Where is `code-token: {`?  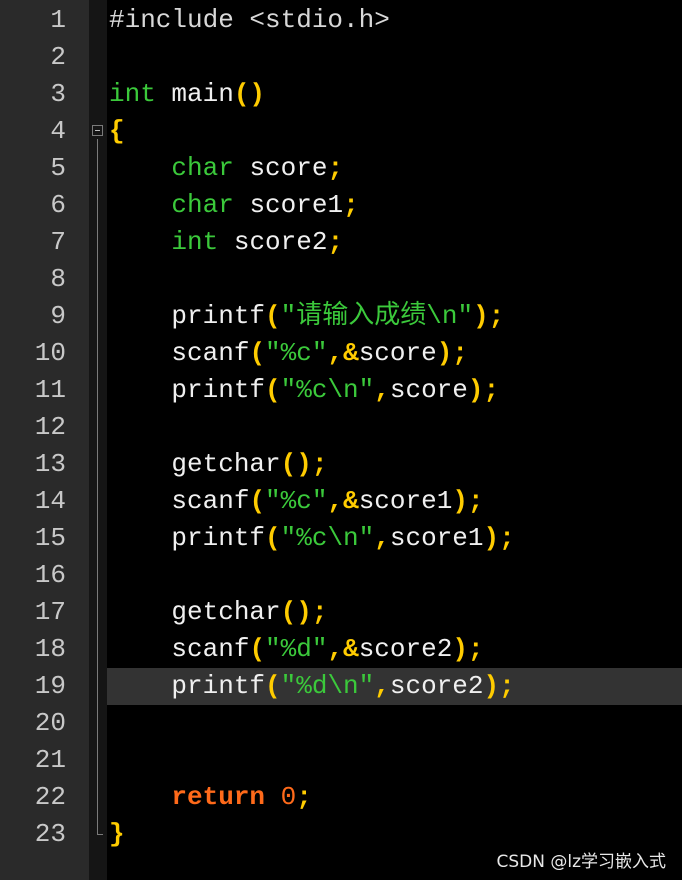 code-token: { is located at coordinates (117, 131).